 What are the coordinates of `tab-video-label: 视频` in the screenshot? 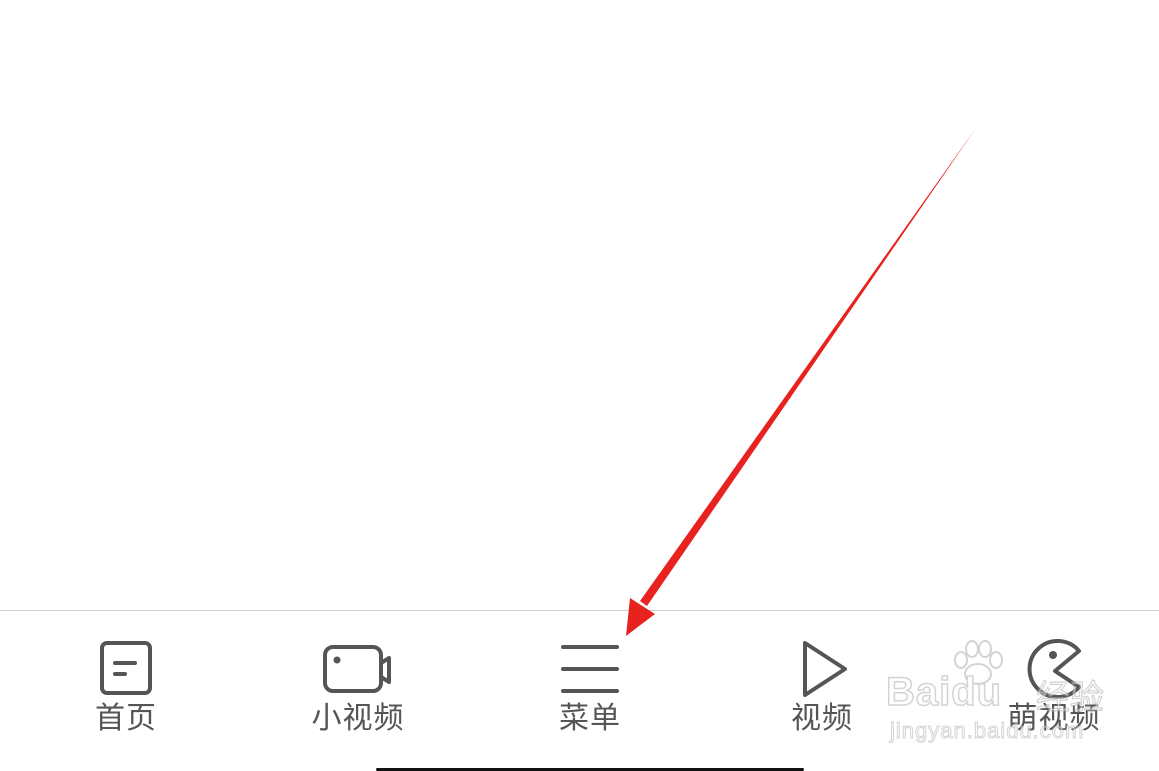 It's located at (822, 718).